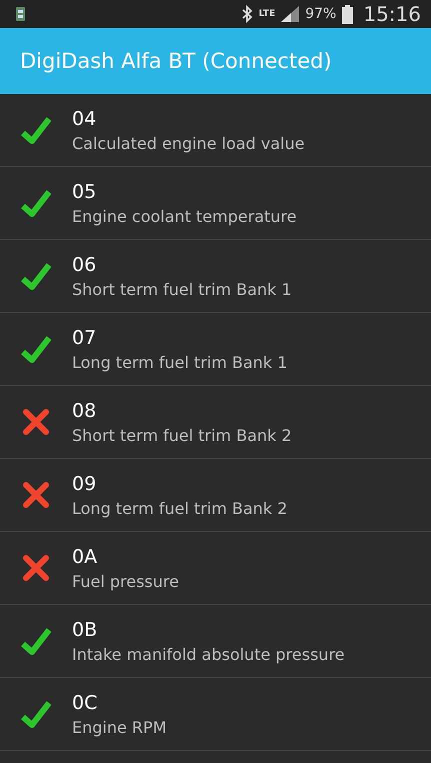 The width and height of the screenshot is (431, 763). Describe the element at coordinates (85, 557) in the screenshot. I see `pid-code: 0A` at that location.